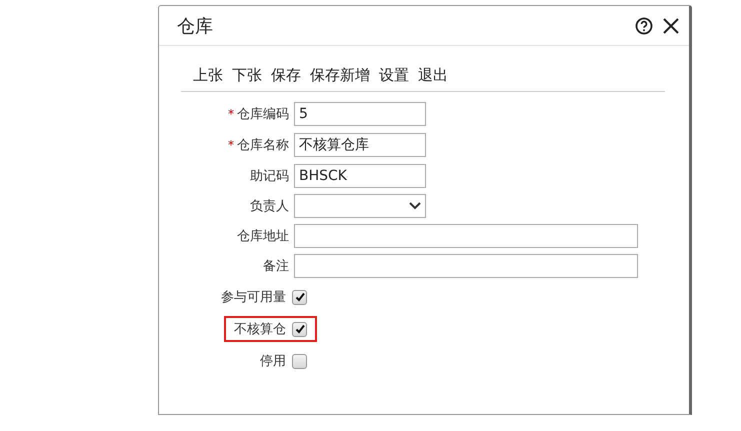  What do you see at coordinates (360, 206) in the screenshot?
I see `select-field` at bounding box center [360, 206].